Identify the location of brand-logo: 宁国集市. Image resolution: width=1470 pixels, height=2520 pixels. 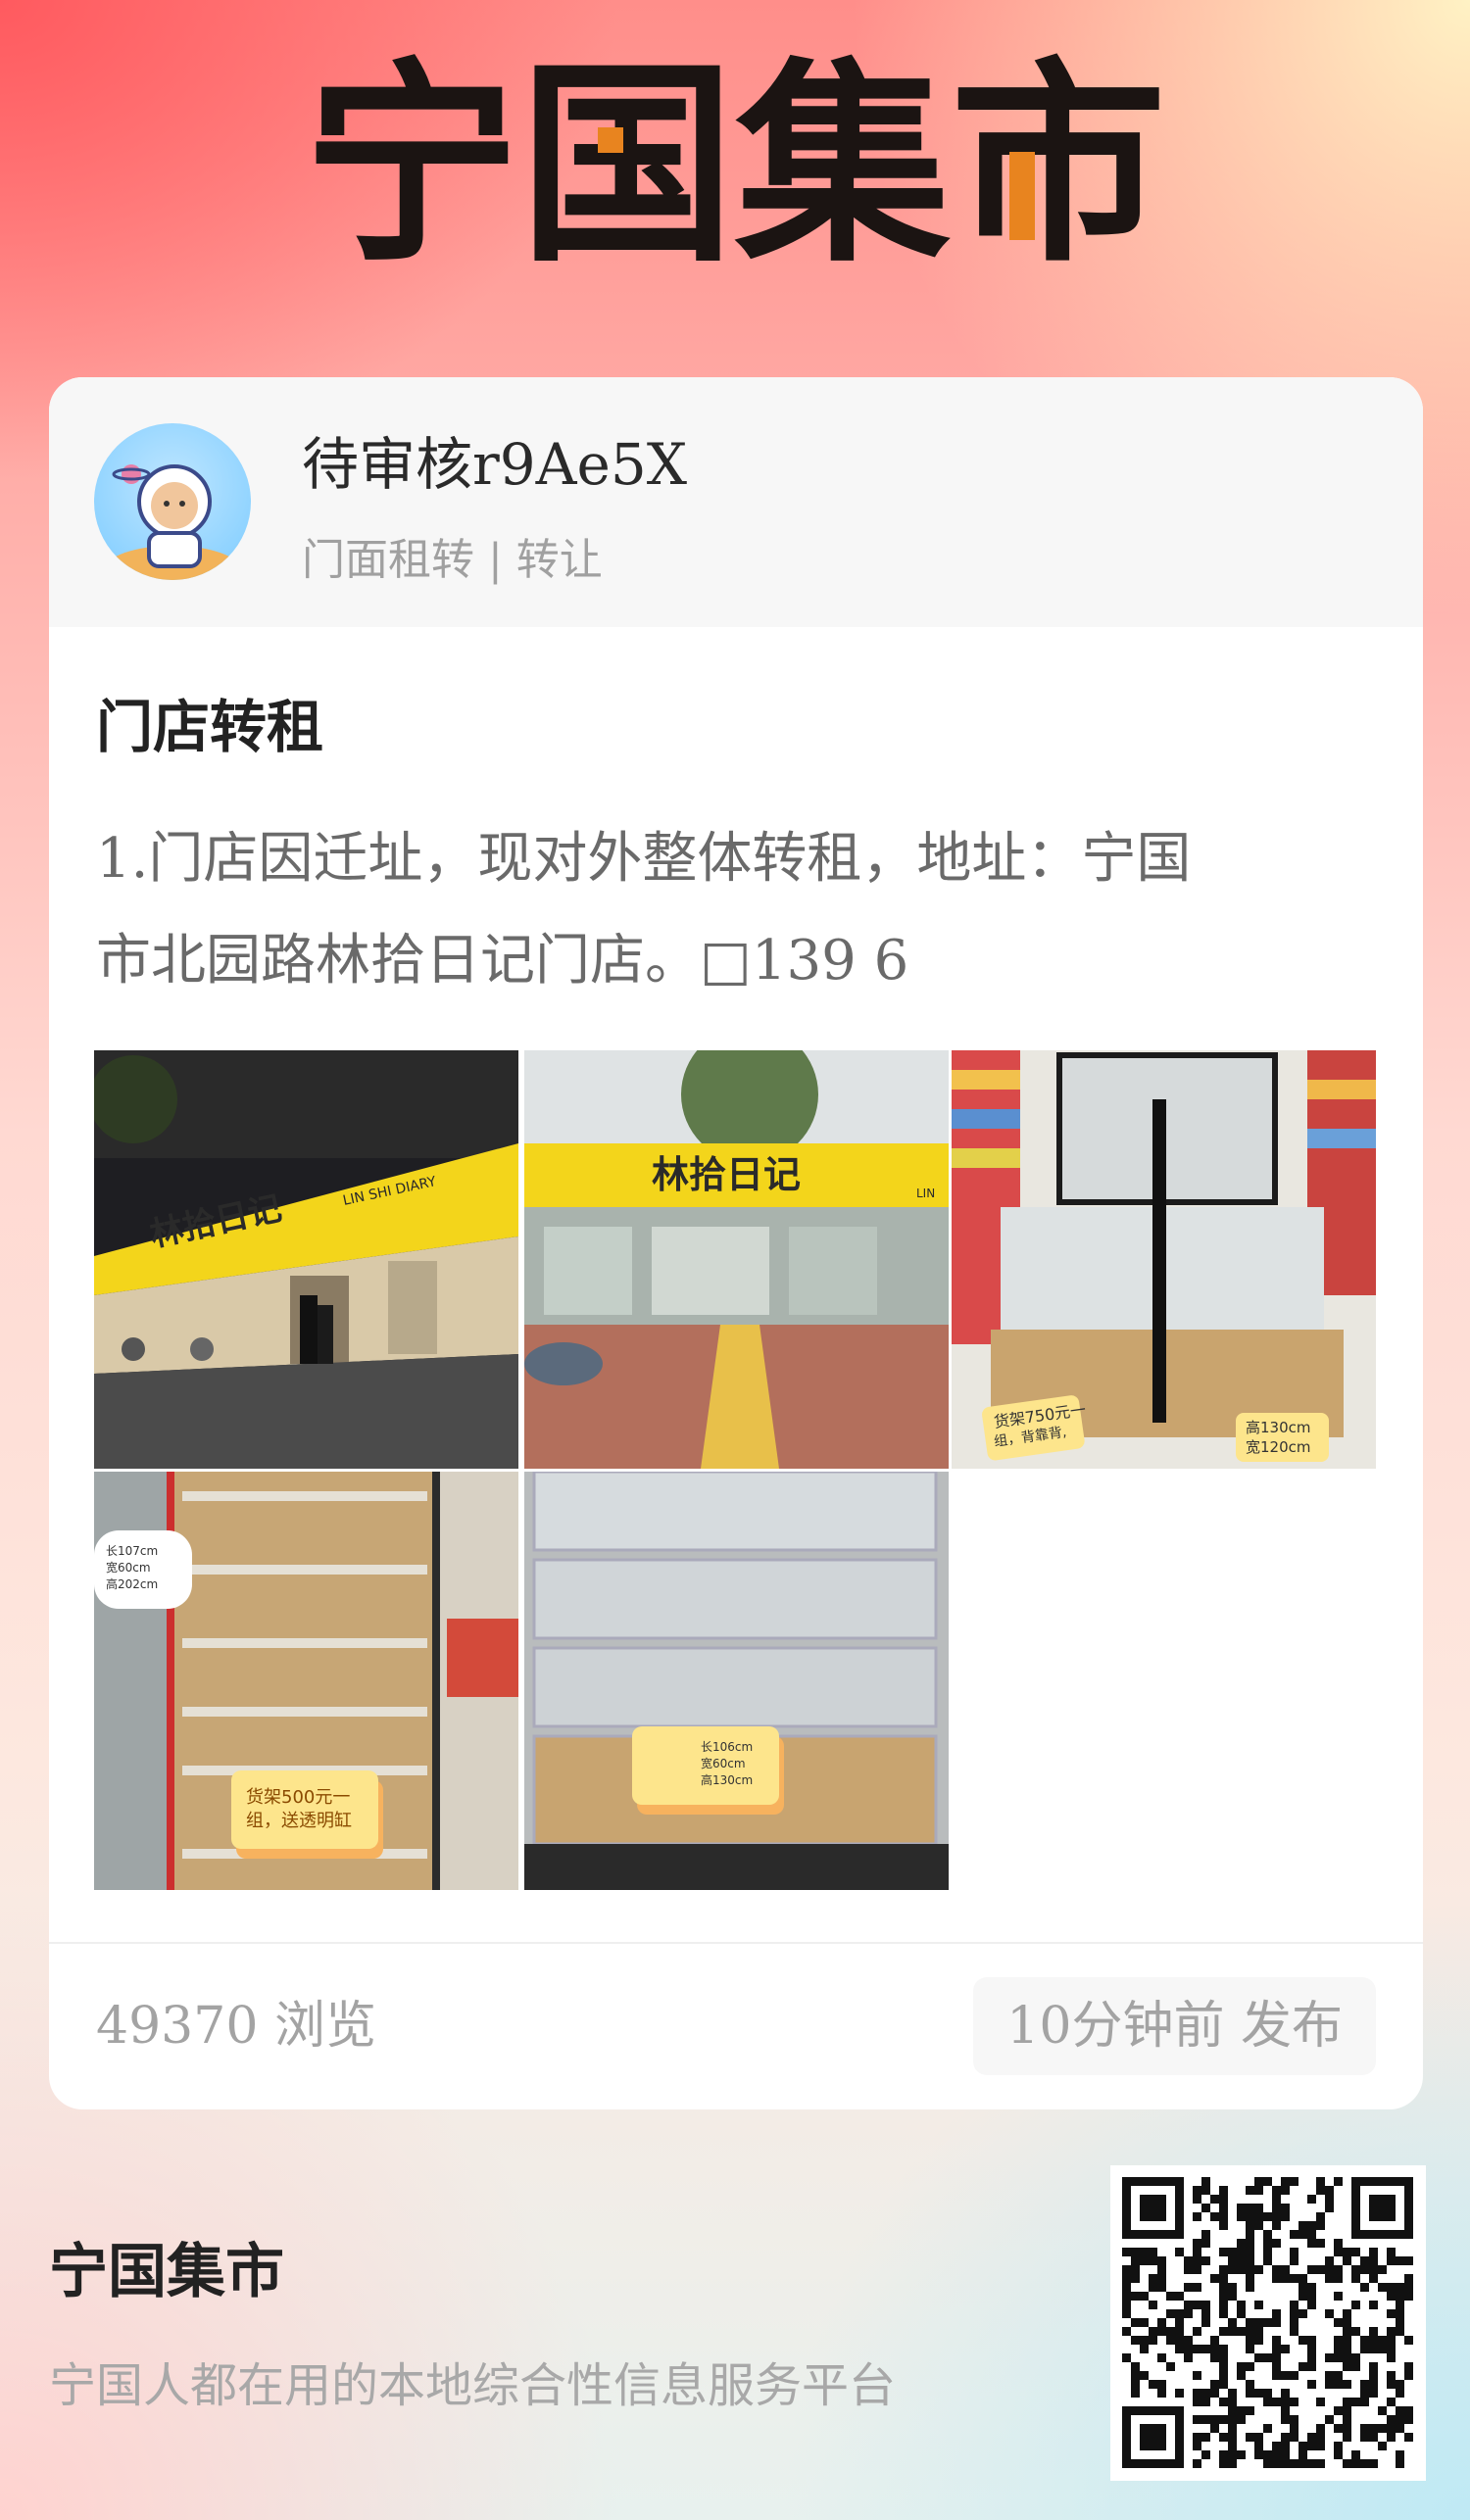
(735, 156).